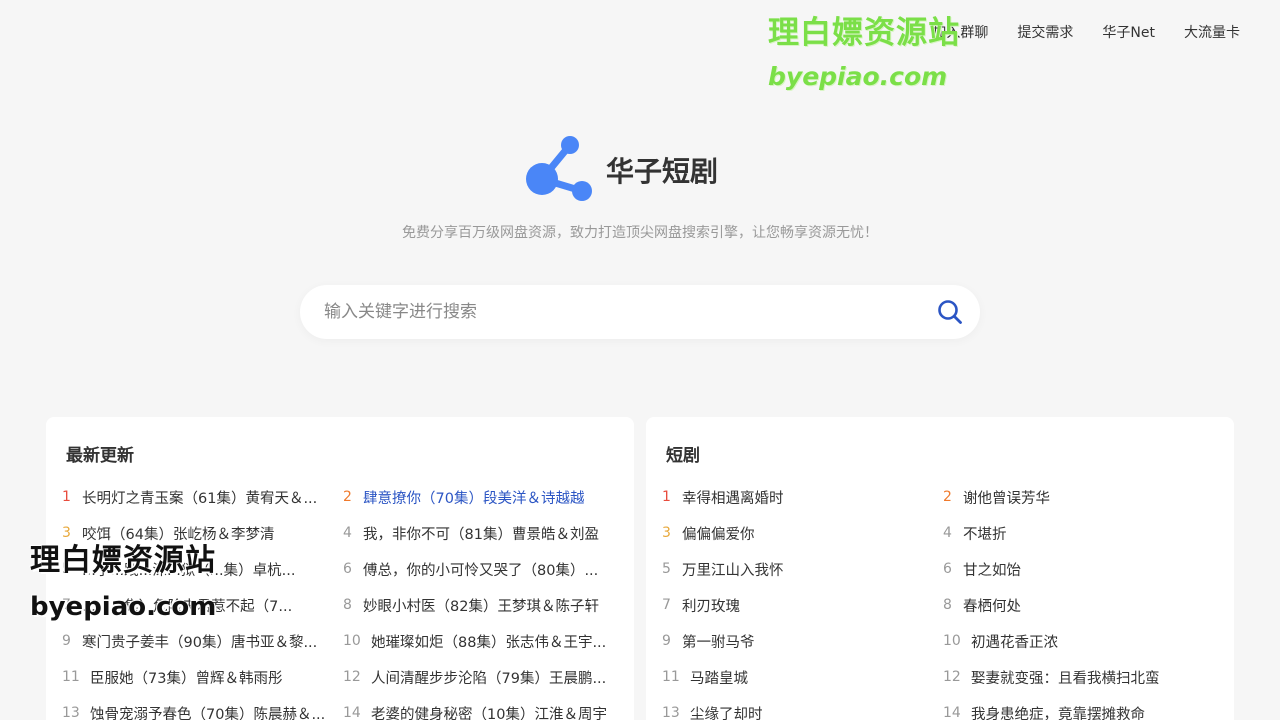 The height and width of the screenshot is (720, 1280). I want to click on list-item: 14 我身患绝症，竟靠摆摊救命, so click(1082, 711).